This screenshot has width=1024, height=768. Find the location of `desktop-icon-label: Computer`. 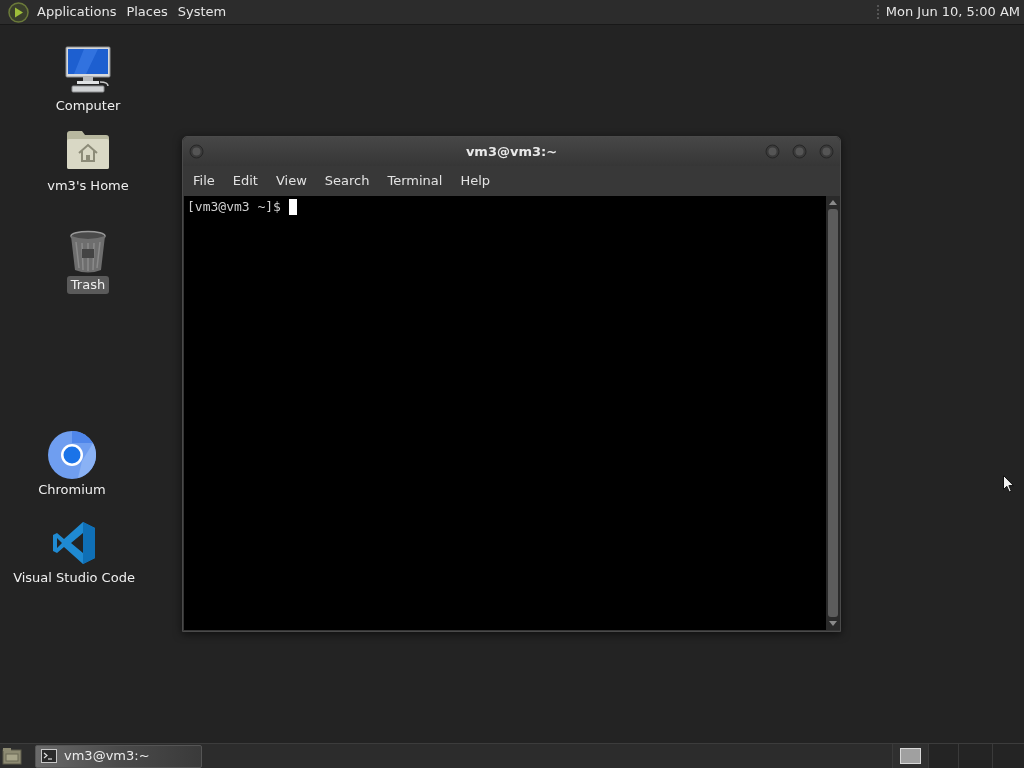

desktop-icon-label: Computer is located at coordinates (88, 106).